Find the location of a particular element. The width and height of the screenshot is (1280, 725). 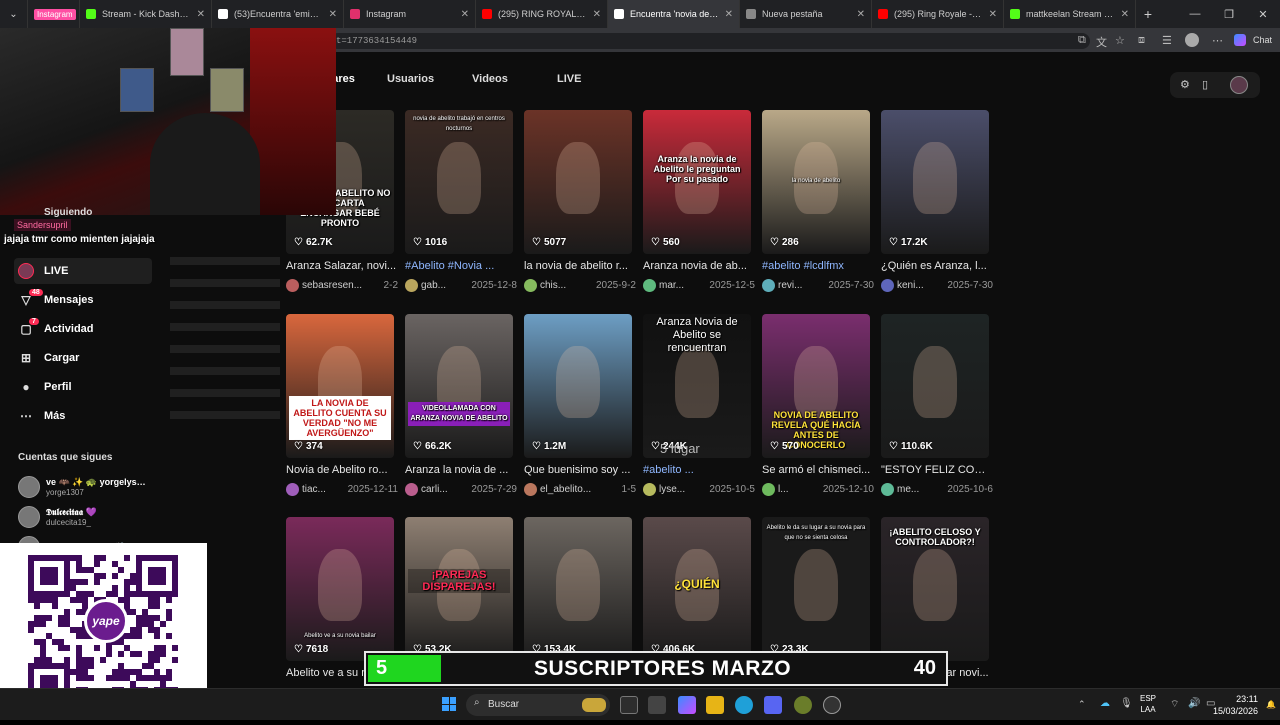

wifi-icon: ⌔ is located at coordinates (1174, 704).